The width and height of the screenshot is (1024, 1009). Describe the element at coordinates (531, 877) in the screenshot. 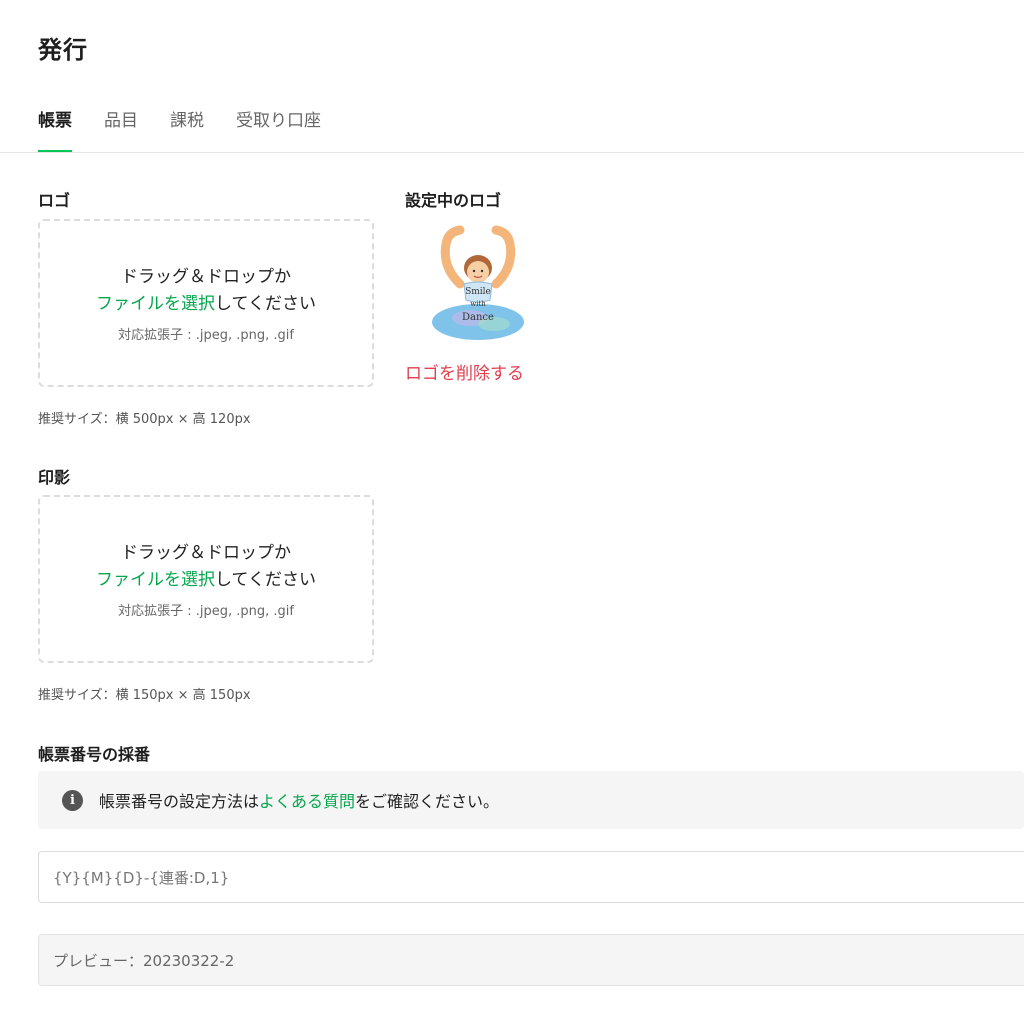

I see `numbering-format-input` at that location.